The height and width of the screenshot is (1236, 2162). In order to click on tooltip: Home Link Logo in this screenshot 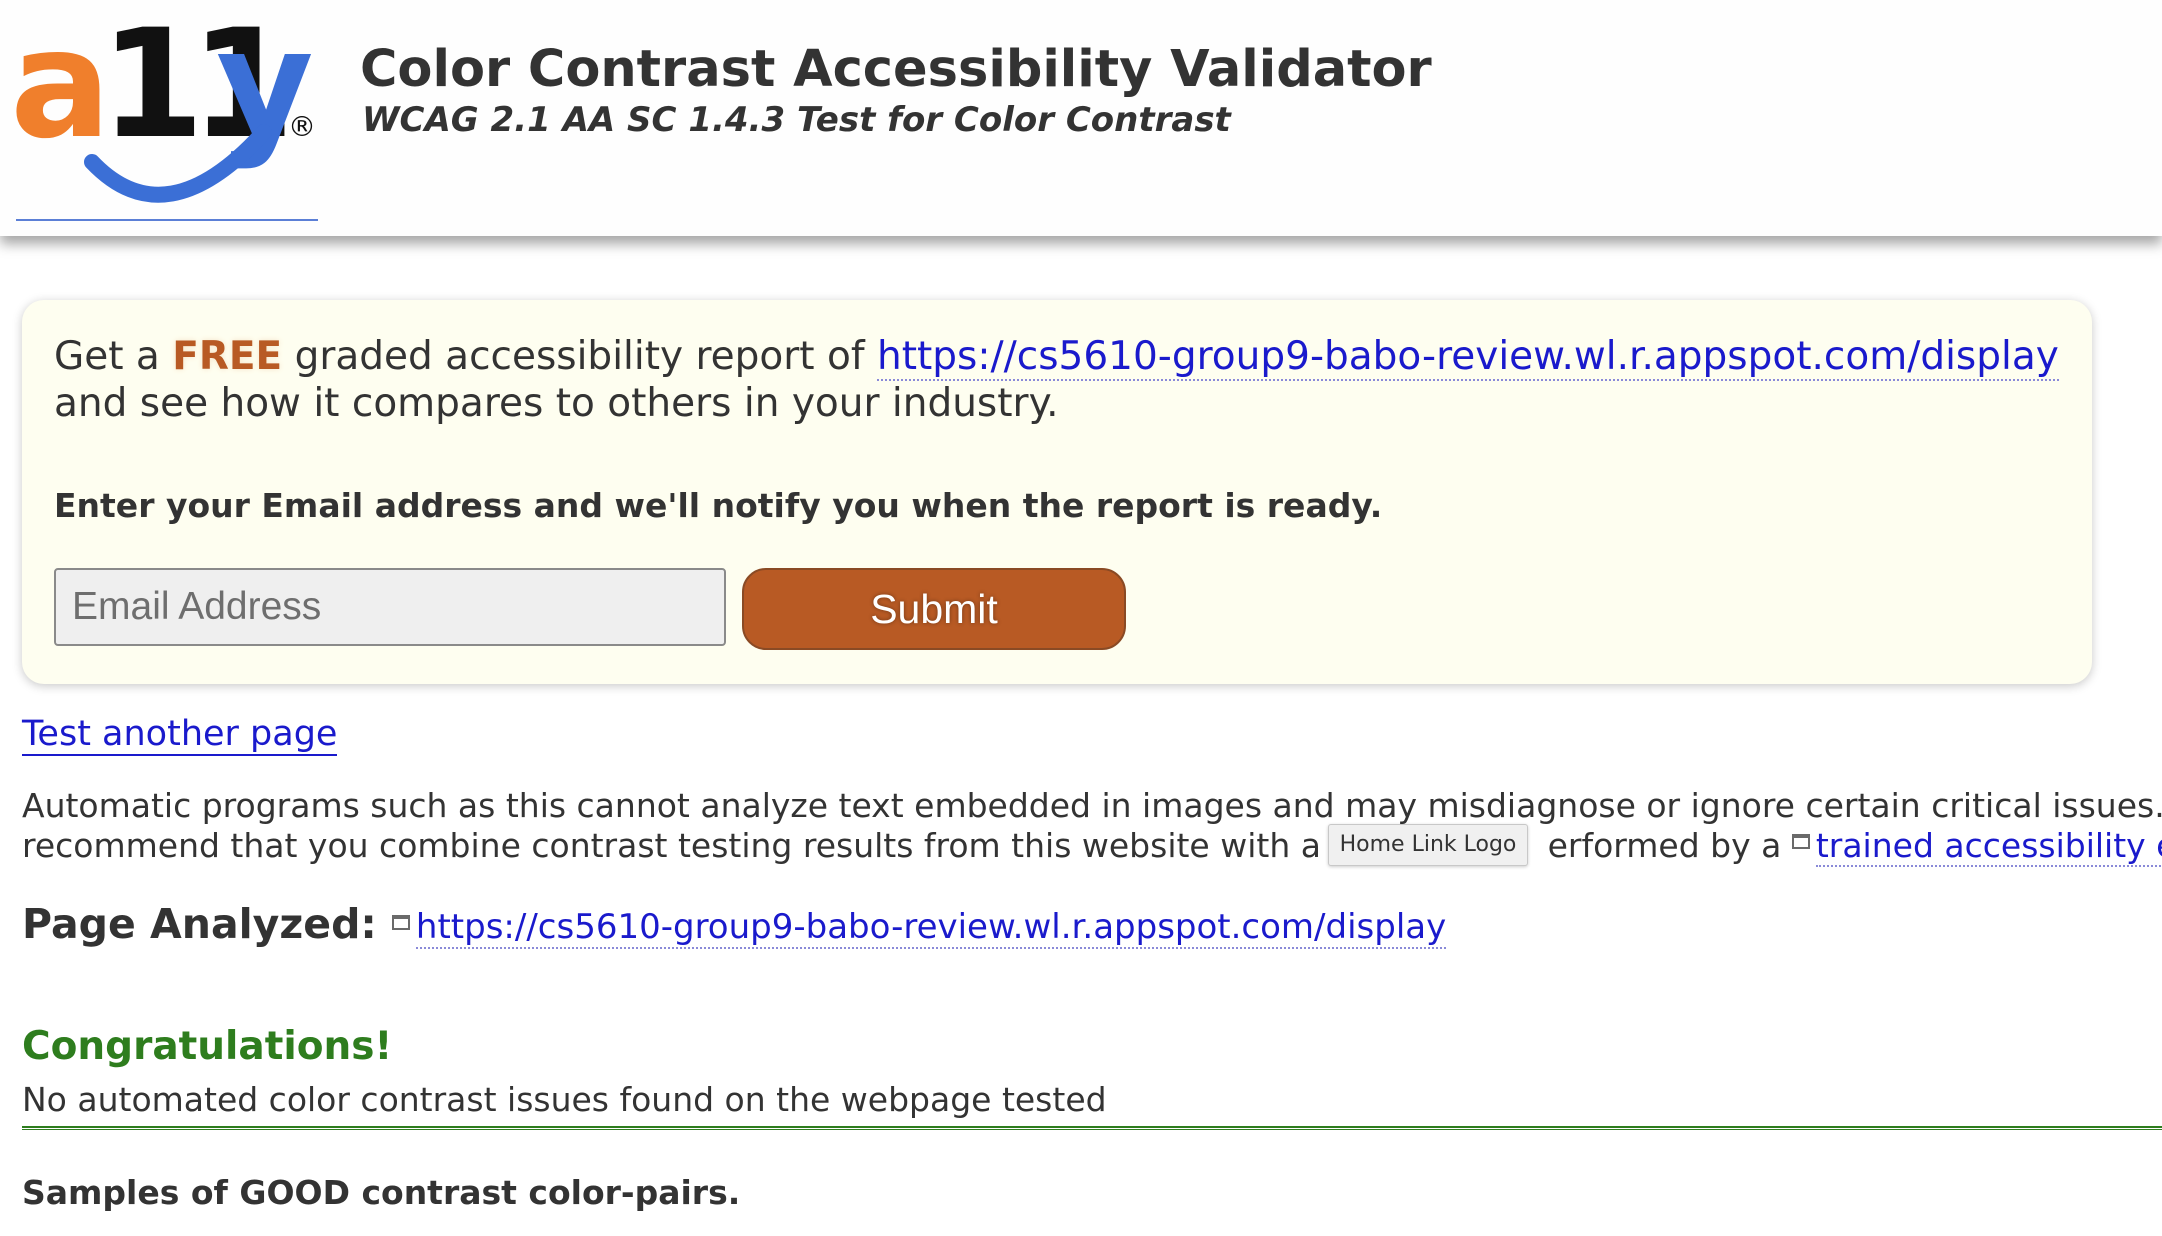, I will do `click(1428, 845)`.